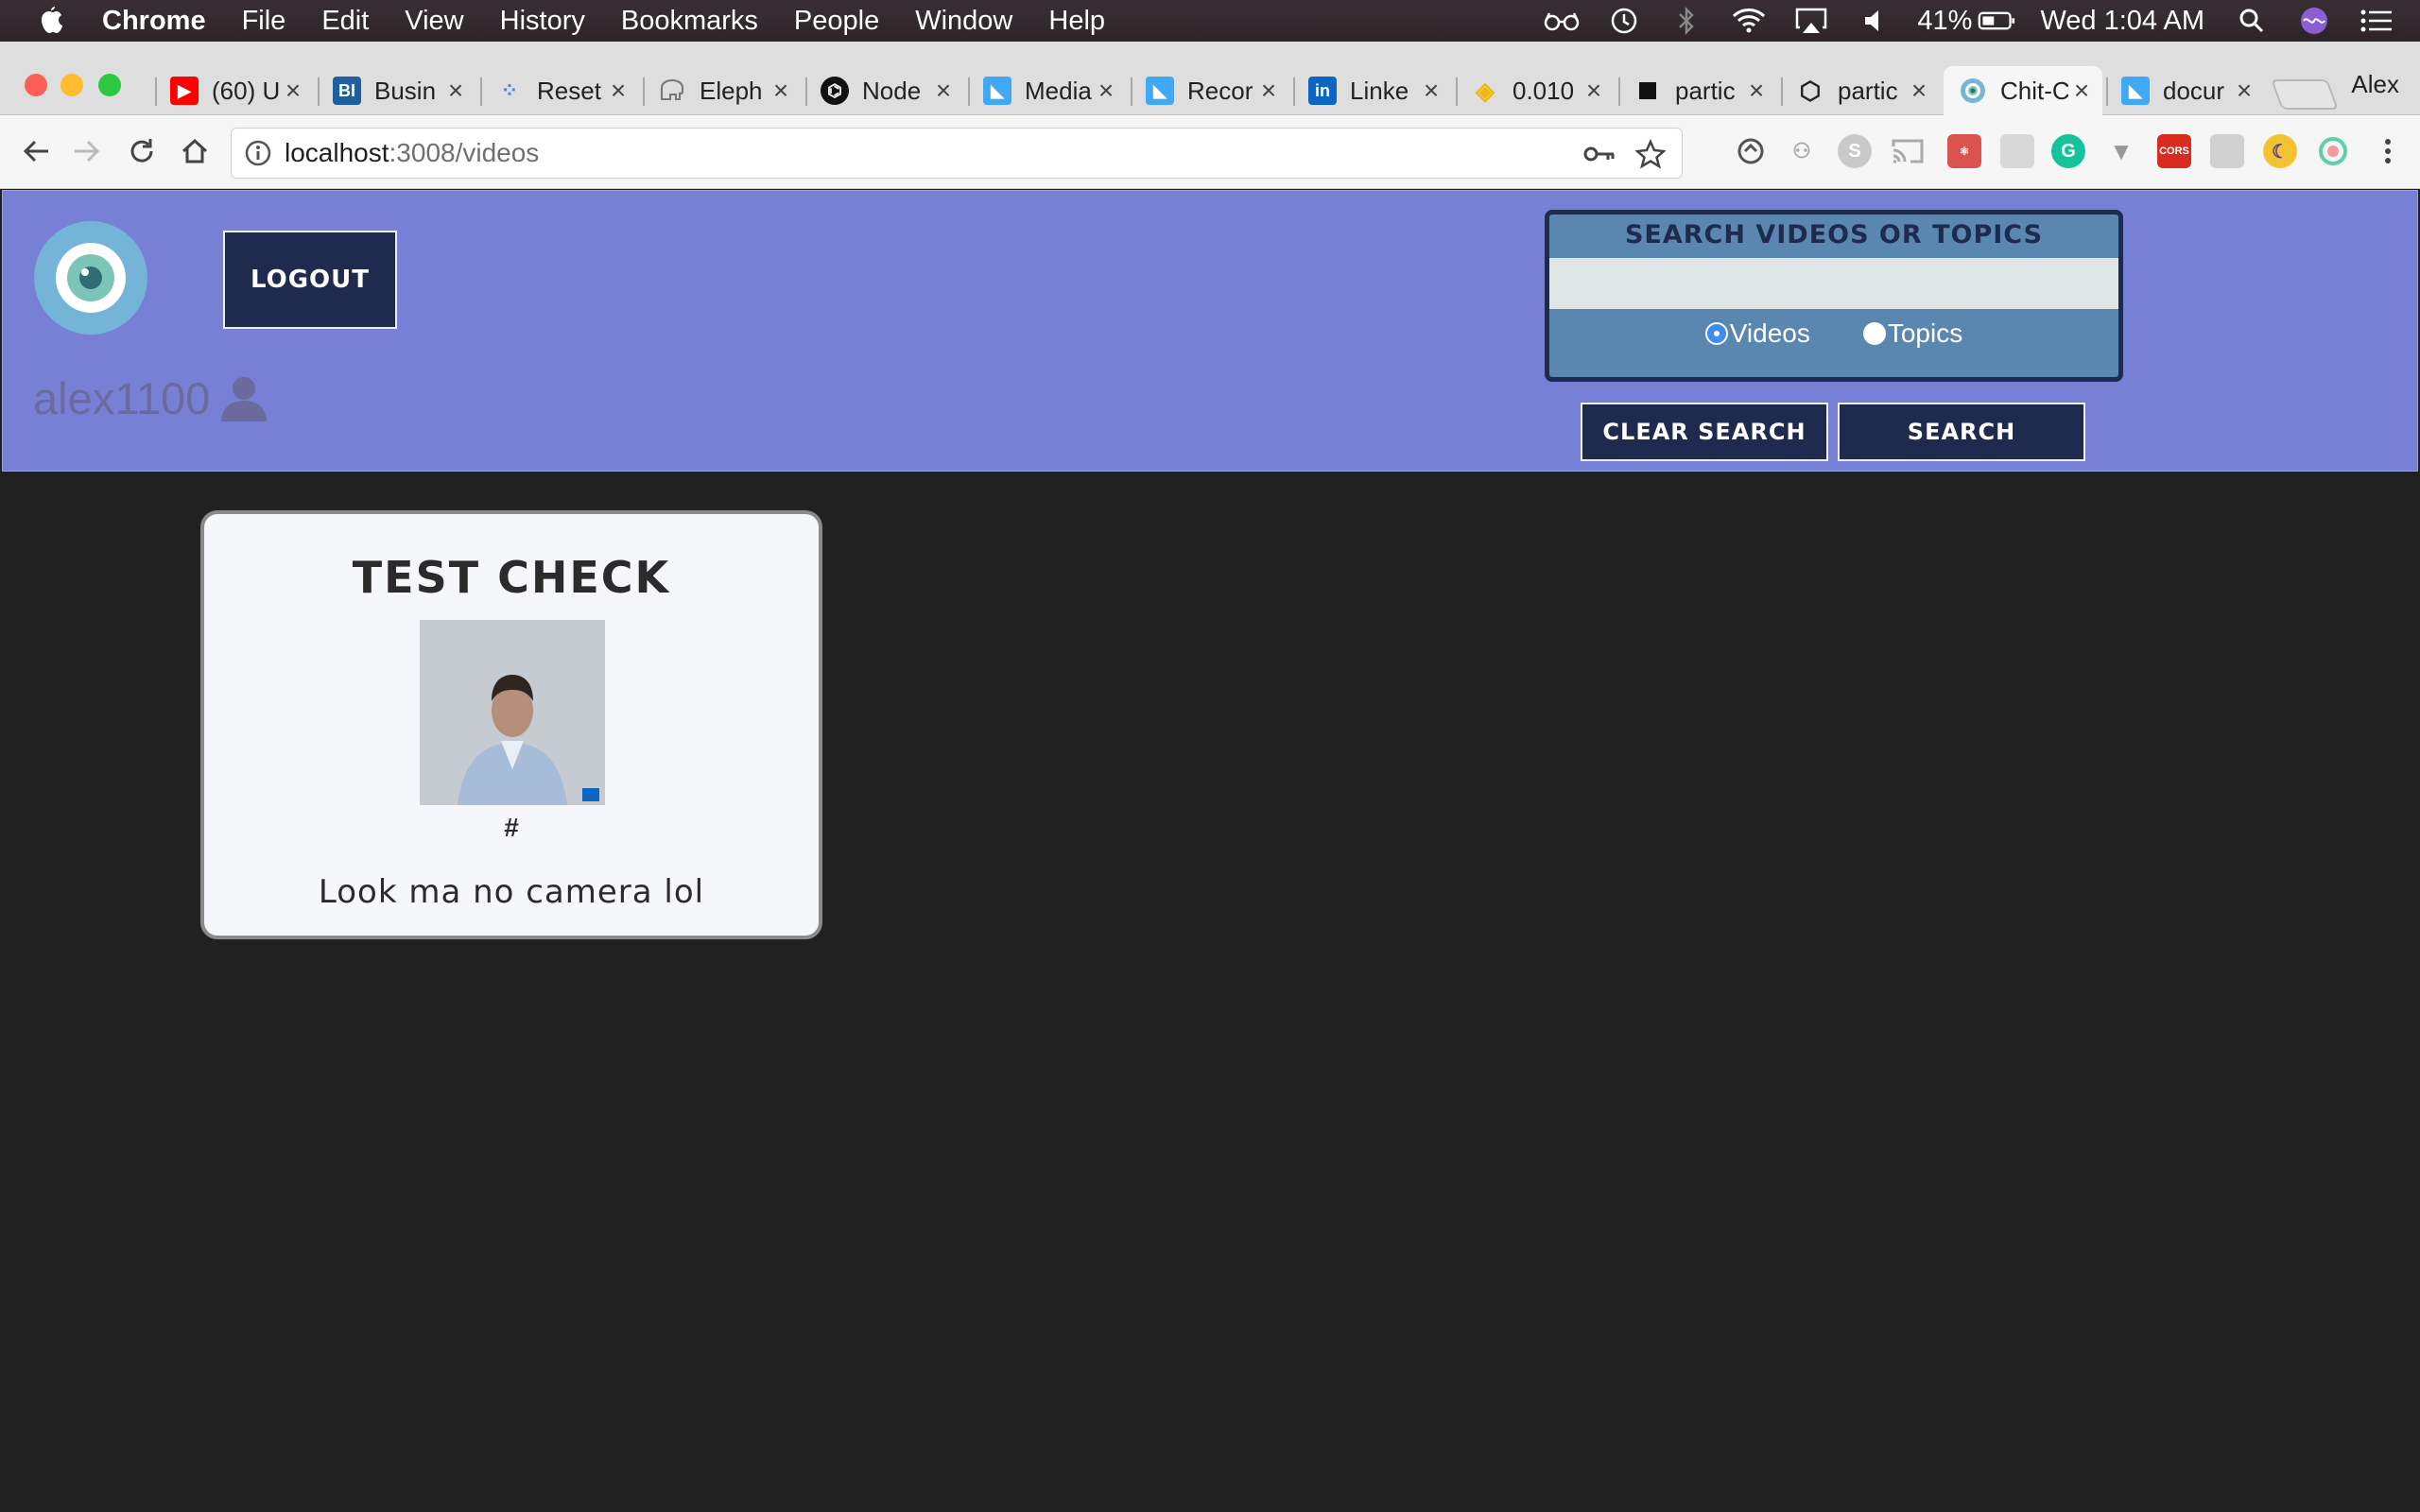 This screenshot has width=2420, height=1512. Describe the element at coordinates (957, 153) in the screenshot. I see `address-bar: localhost :3008/videos` at that location.